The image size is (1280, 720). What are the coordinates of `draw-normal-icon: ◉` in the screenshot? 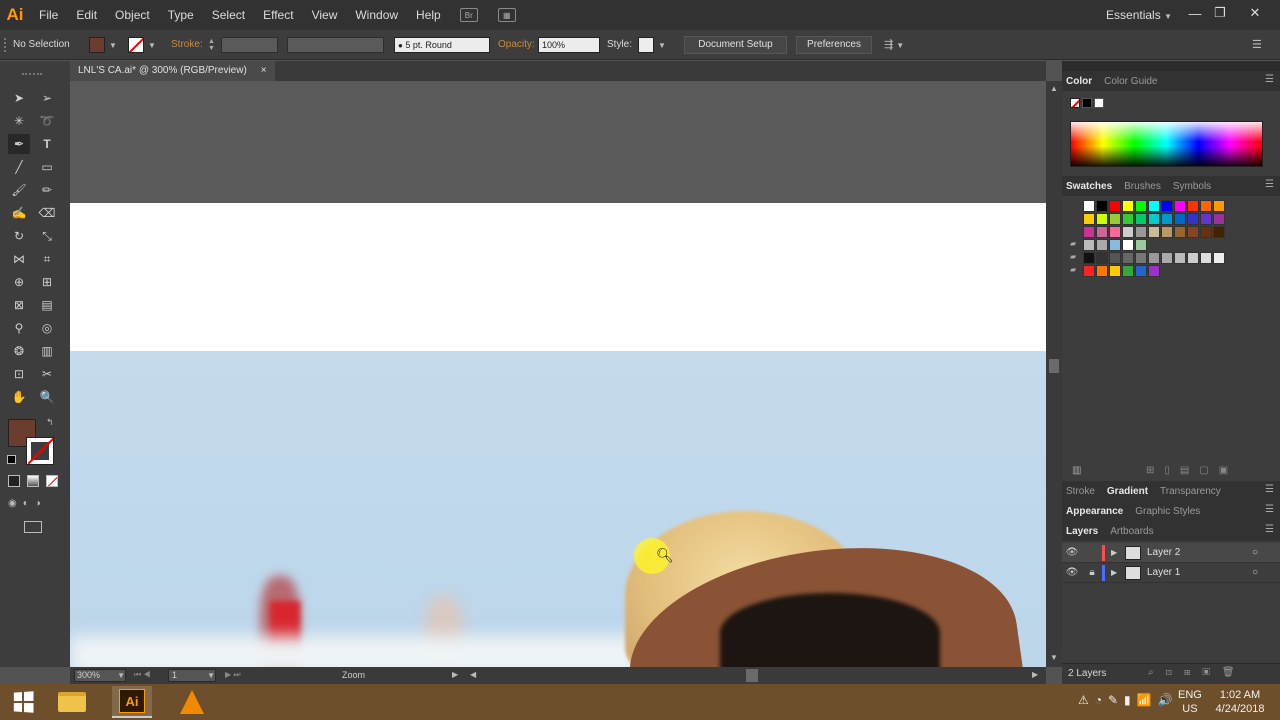 It's located at (12, 503).